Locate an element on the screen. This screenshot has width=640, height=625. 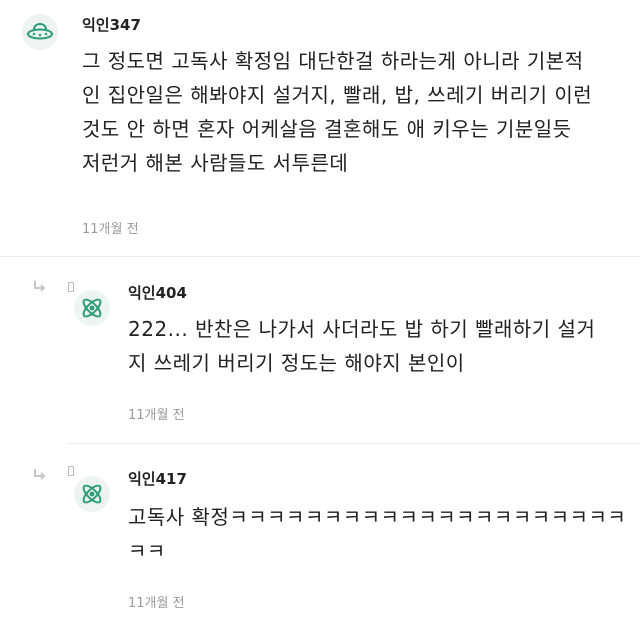
comment-author: 익인417 is located at coordinates (157, 478).